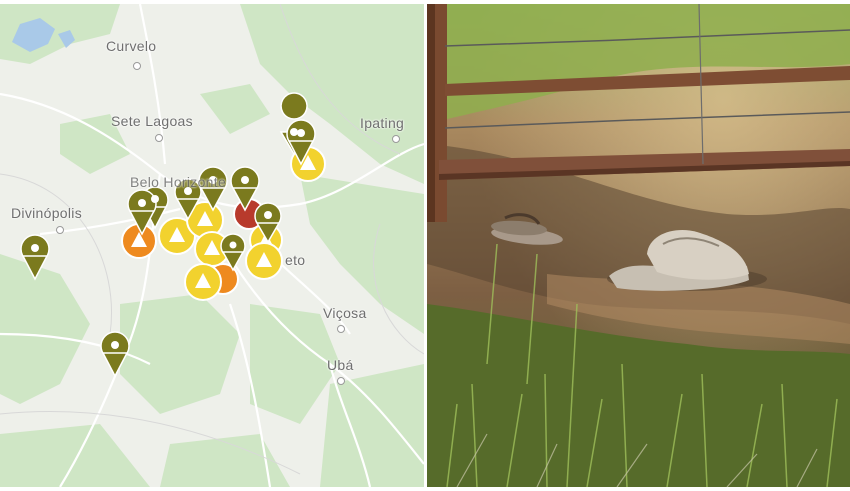 The image size is (850, 491). Describe the element at coordinates (382, 123) in the screenshot. I see `city-label-ipating: Ipating` at that location.